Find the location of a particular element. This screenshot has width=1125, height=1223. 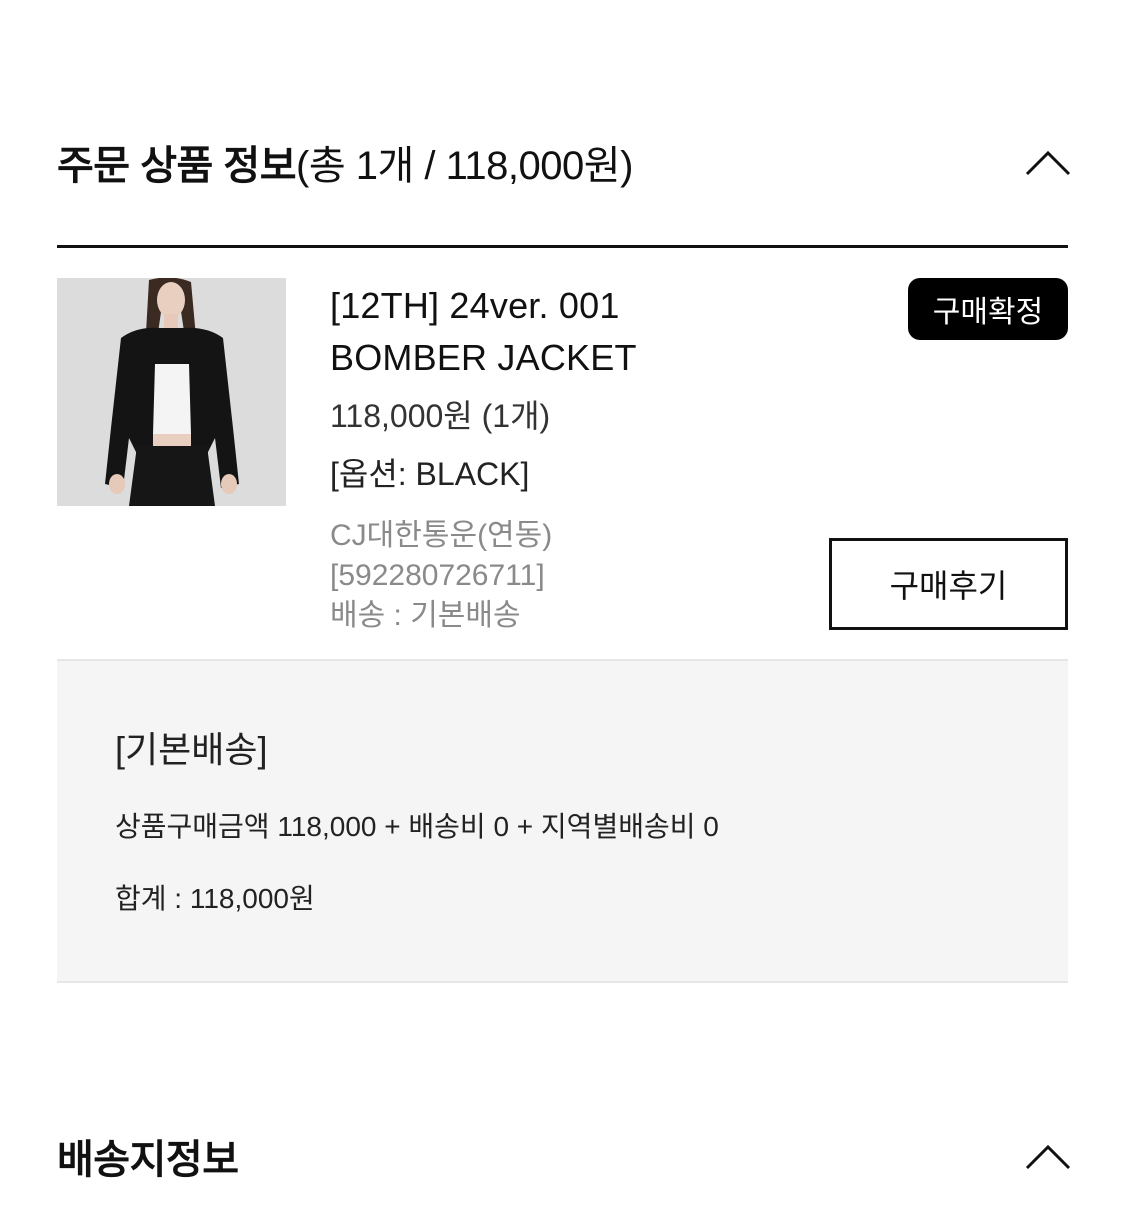

shipping-method: 배송 : 기본배송 is located at coordinates (425, 615).